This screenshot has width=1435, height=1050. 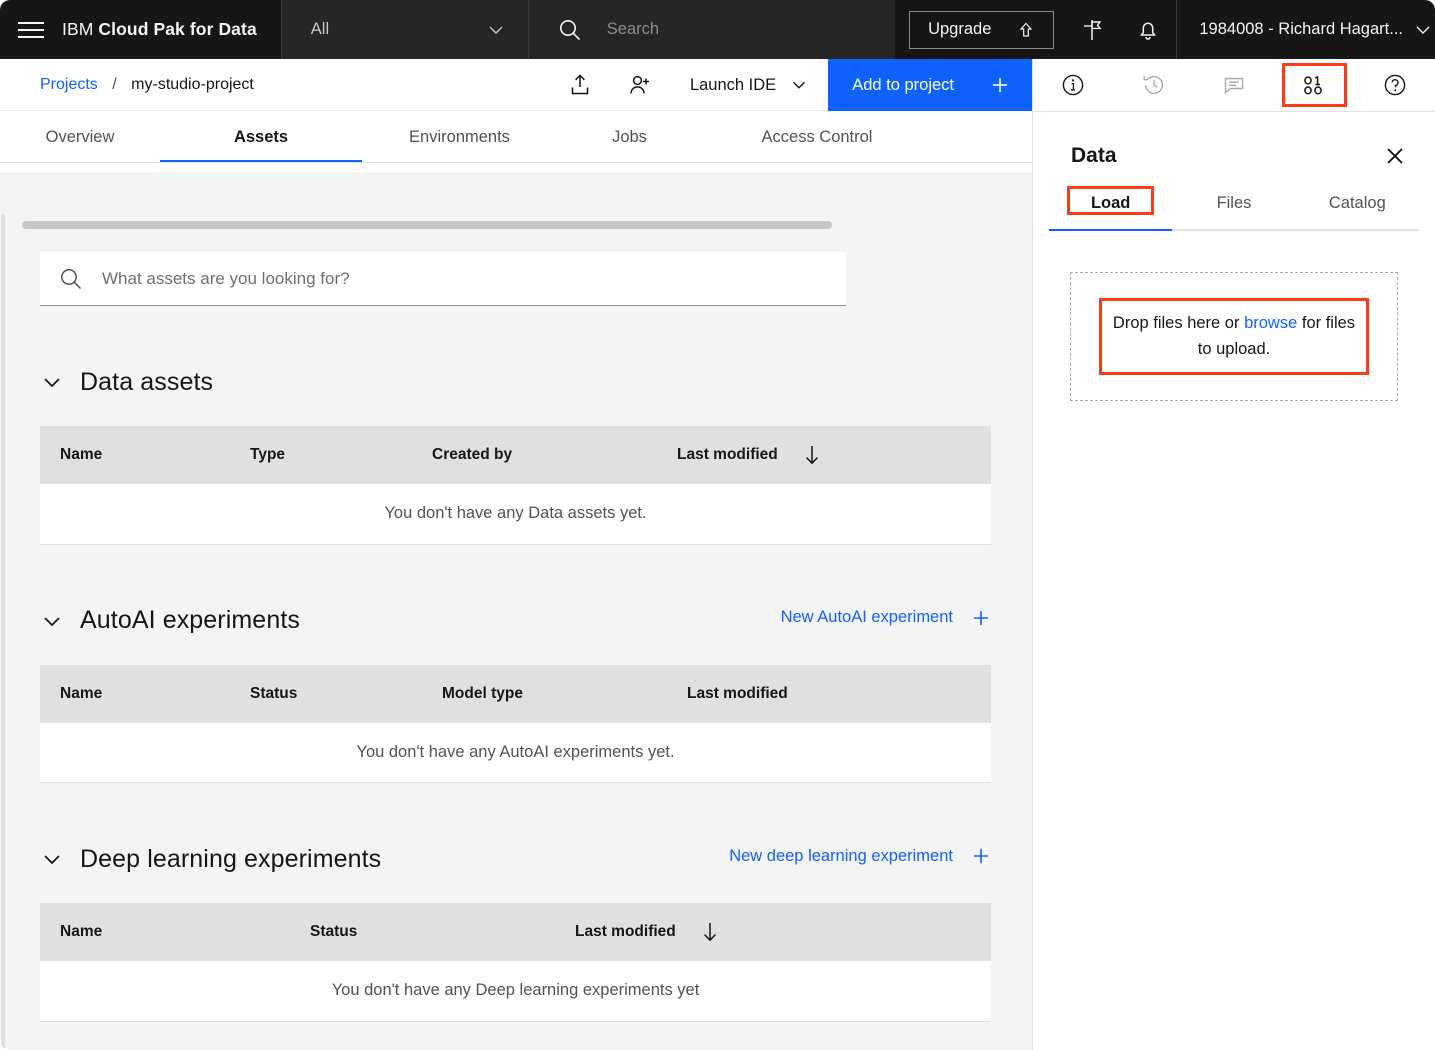 I want to click on table-header-row: Name Status Last modified, so click(x=515, y=932).